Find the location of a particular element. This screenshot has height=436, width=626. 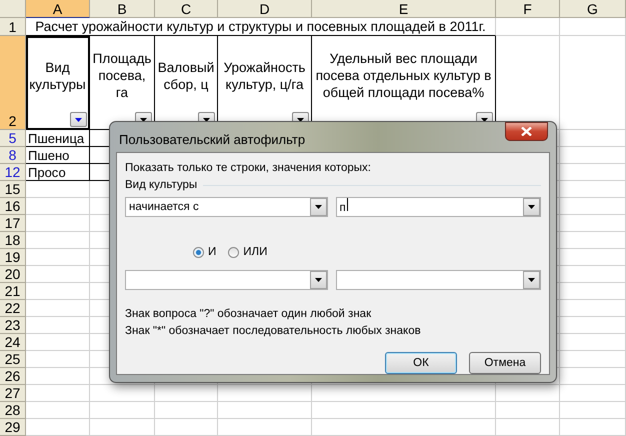

row-header: 25 is located at coordinates (13, 359).